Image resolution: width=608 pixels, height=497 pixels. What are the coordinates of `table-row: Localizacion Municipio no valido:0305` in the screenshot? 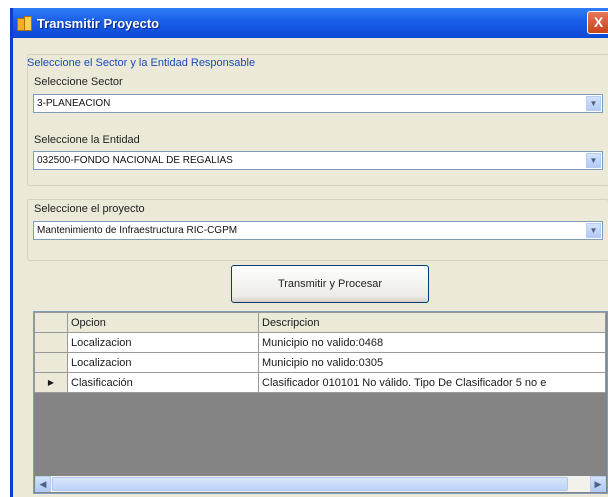 It's located at (320, 362).